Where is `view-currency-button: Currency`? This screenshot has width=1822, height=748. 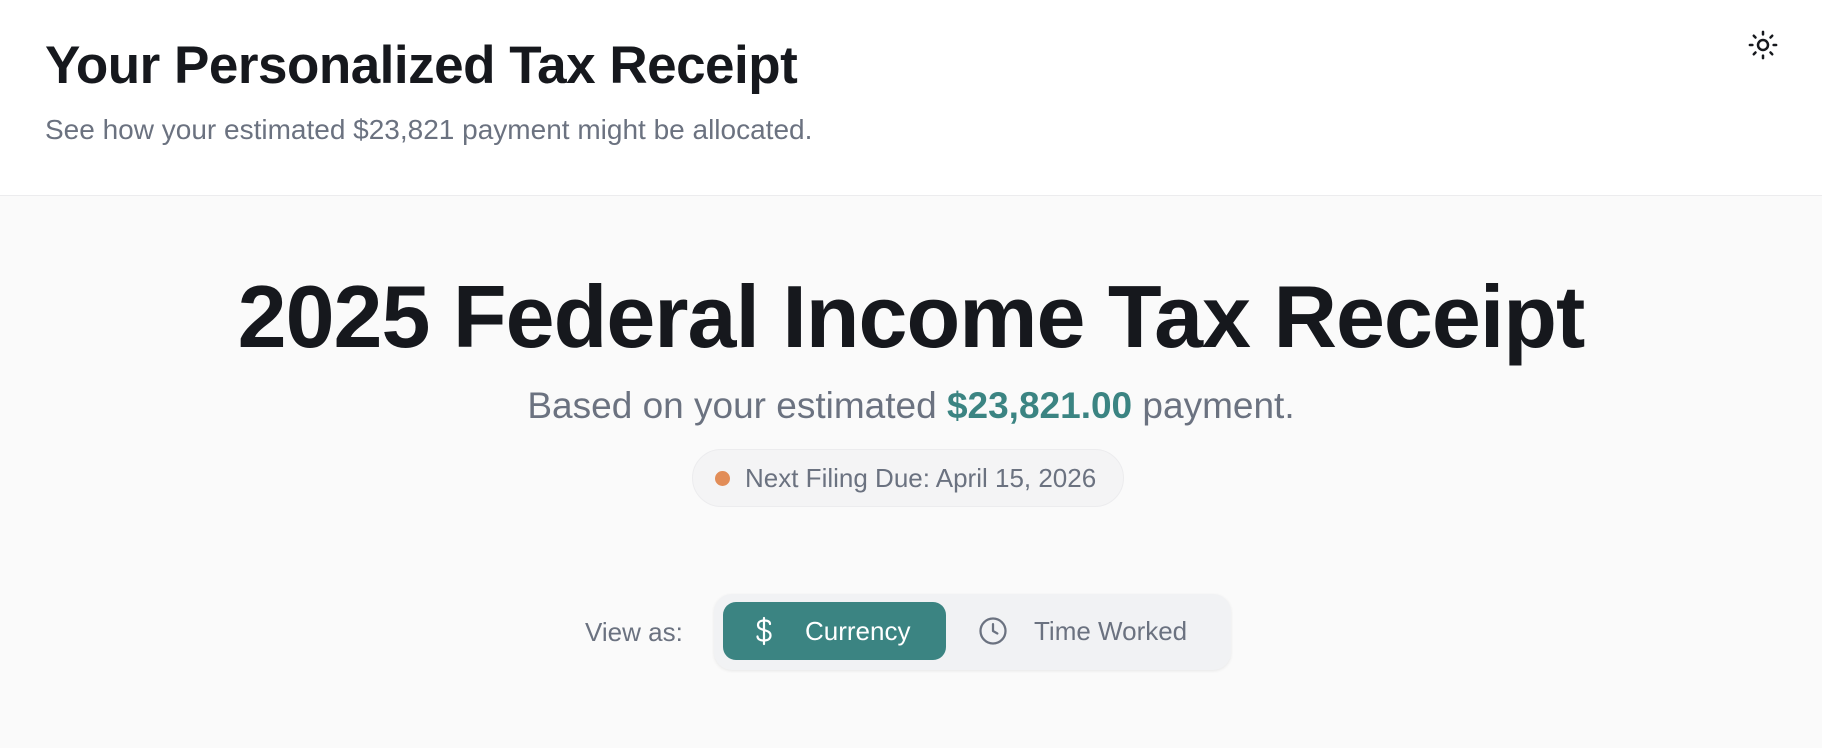
view-currency-button: Currency is located at coordinates (834, 631).